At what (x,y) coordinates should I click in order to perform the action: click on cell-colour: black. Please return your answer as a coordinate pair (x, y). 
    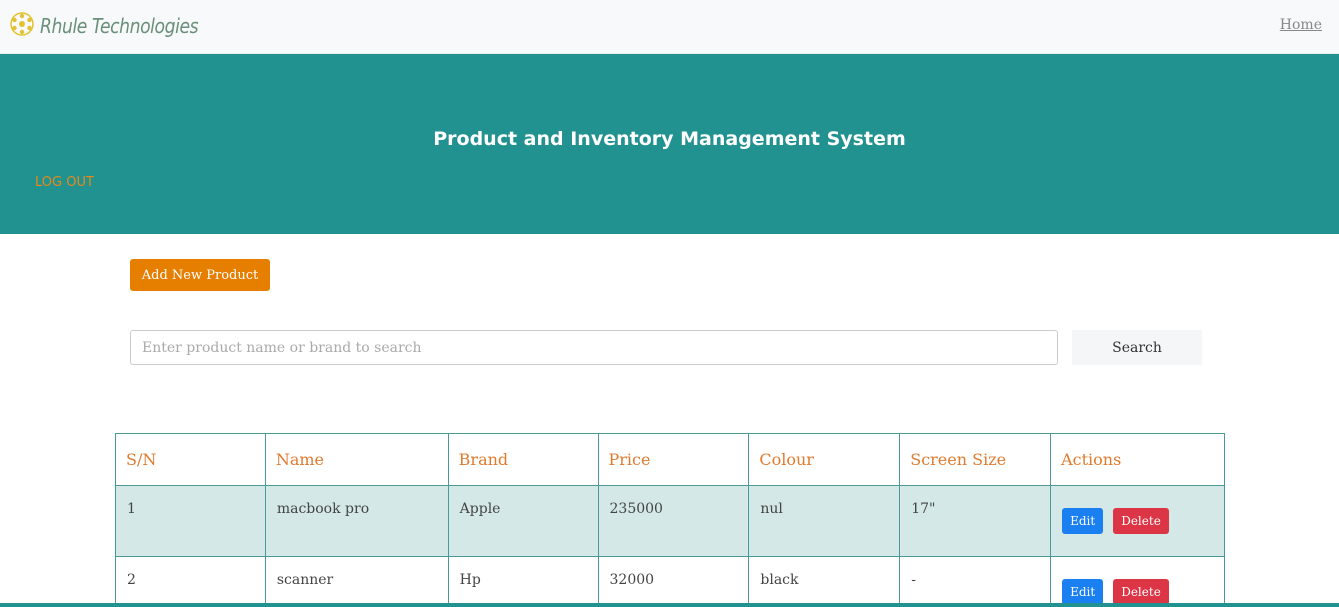
    Looking at the image, I should click on (824, 581).